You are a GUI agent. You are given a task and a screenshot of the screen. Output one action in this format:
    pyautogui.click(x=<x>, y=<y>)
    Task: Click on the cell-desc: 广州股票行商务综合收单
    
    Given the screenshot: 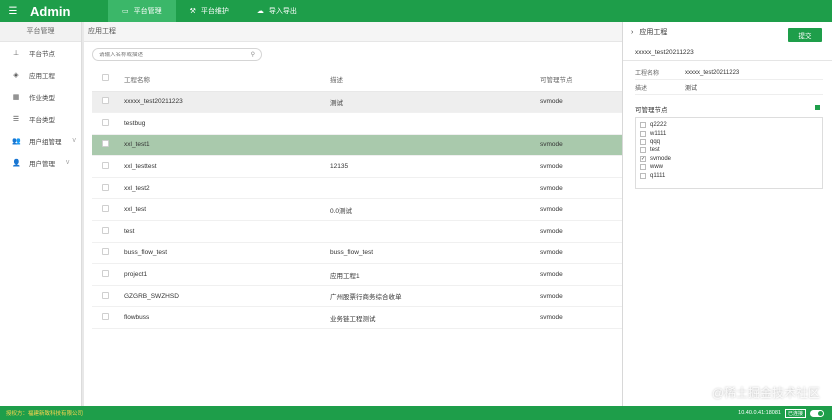 What is the action you would take?
    pyautogui.click(x=435, y=296)
    